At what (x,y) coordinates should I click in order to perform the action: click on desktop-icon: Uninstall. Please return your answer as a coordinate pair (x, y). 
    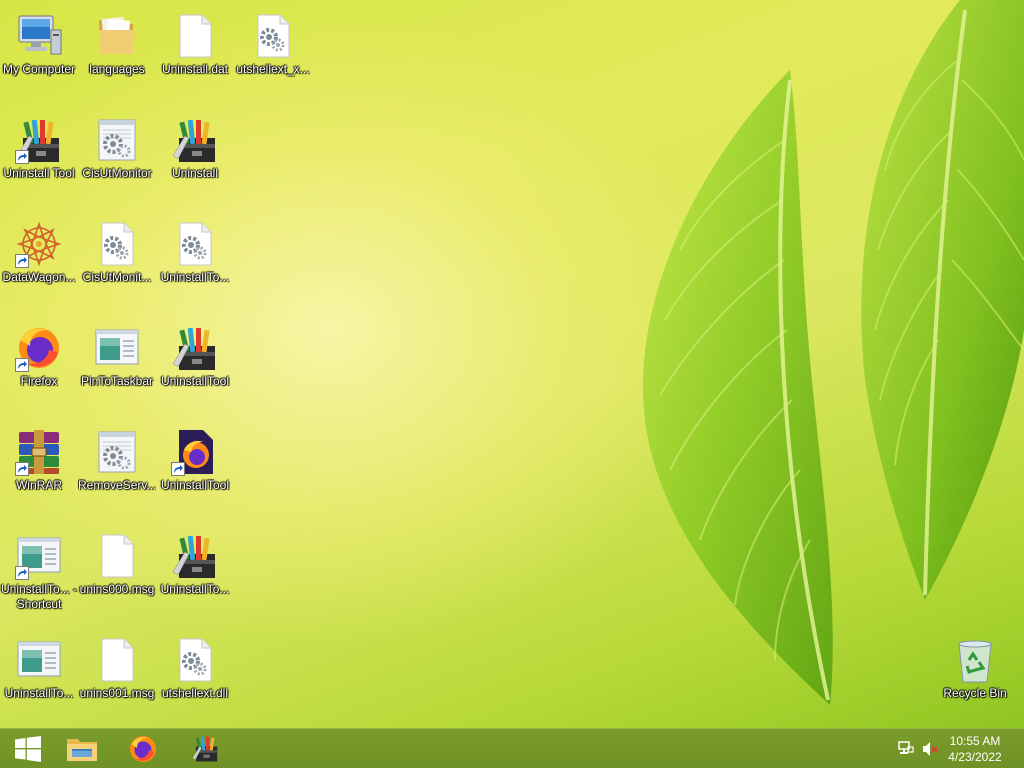
    Looking at the image, I should click on (195, 156).